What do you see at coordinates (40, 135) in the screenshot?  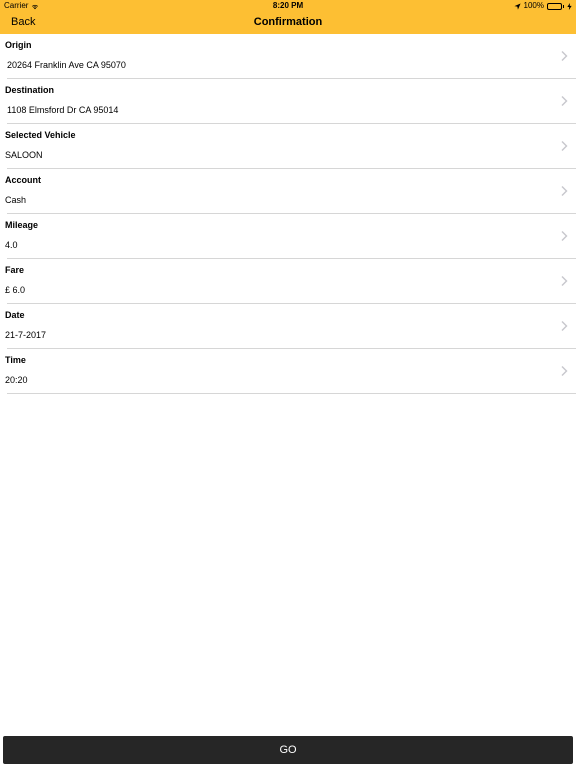 I see `row-label: Selected Vehicle` at bounding box center [40, 135].